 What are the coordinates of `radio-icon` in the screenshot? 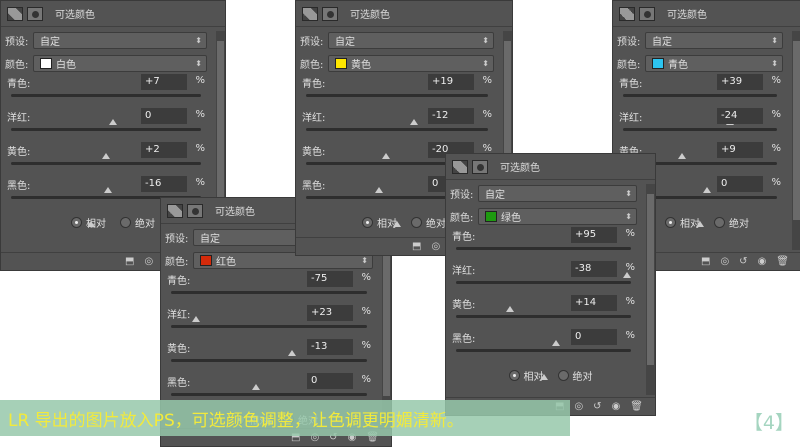 It's located at (563, 375).